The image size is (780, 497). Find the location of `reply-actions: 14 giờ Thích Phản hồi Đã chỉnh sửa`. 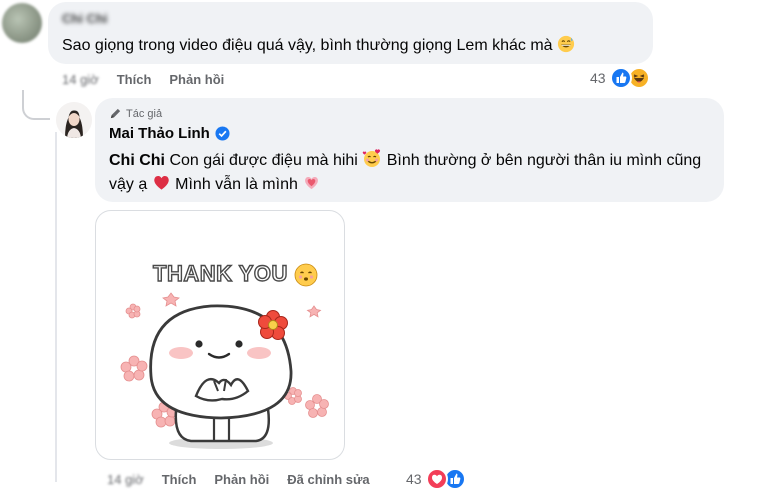

reply-actions: 14 giờ Thích Phản hồi Đã chỉnh sửa is located at coordinates (247, 479).